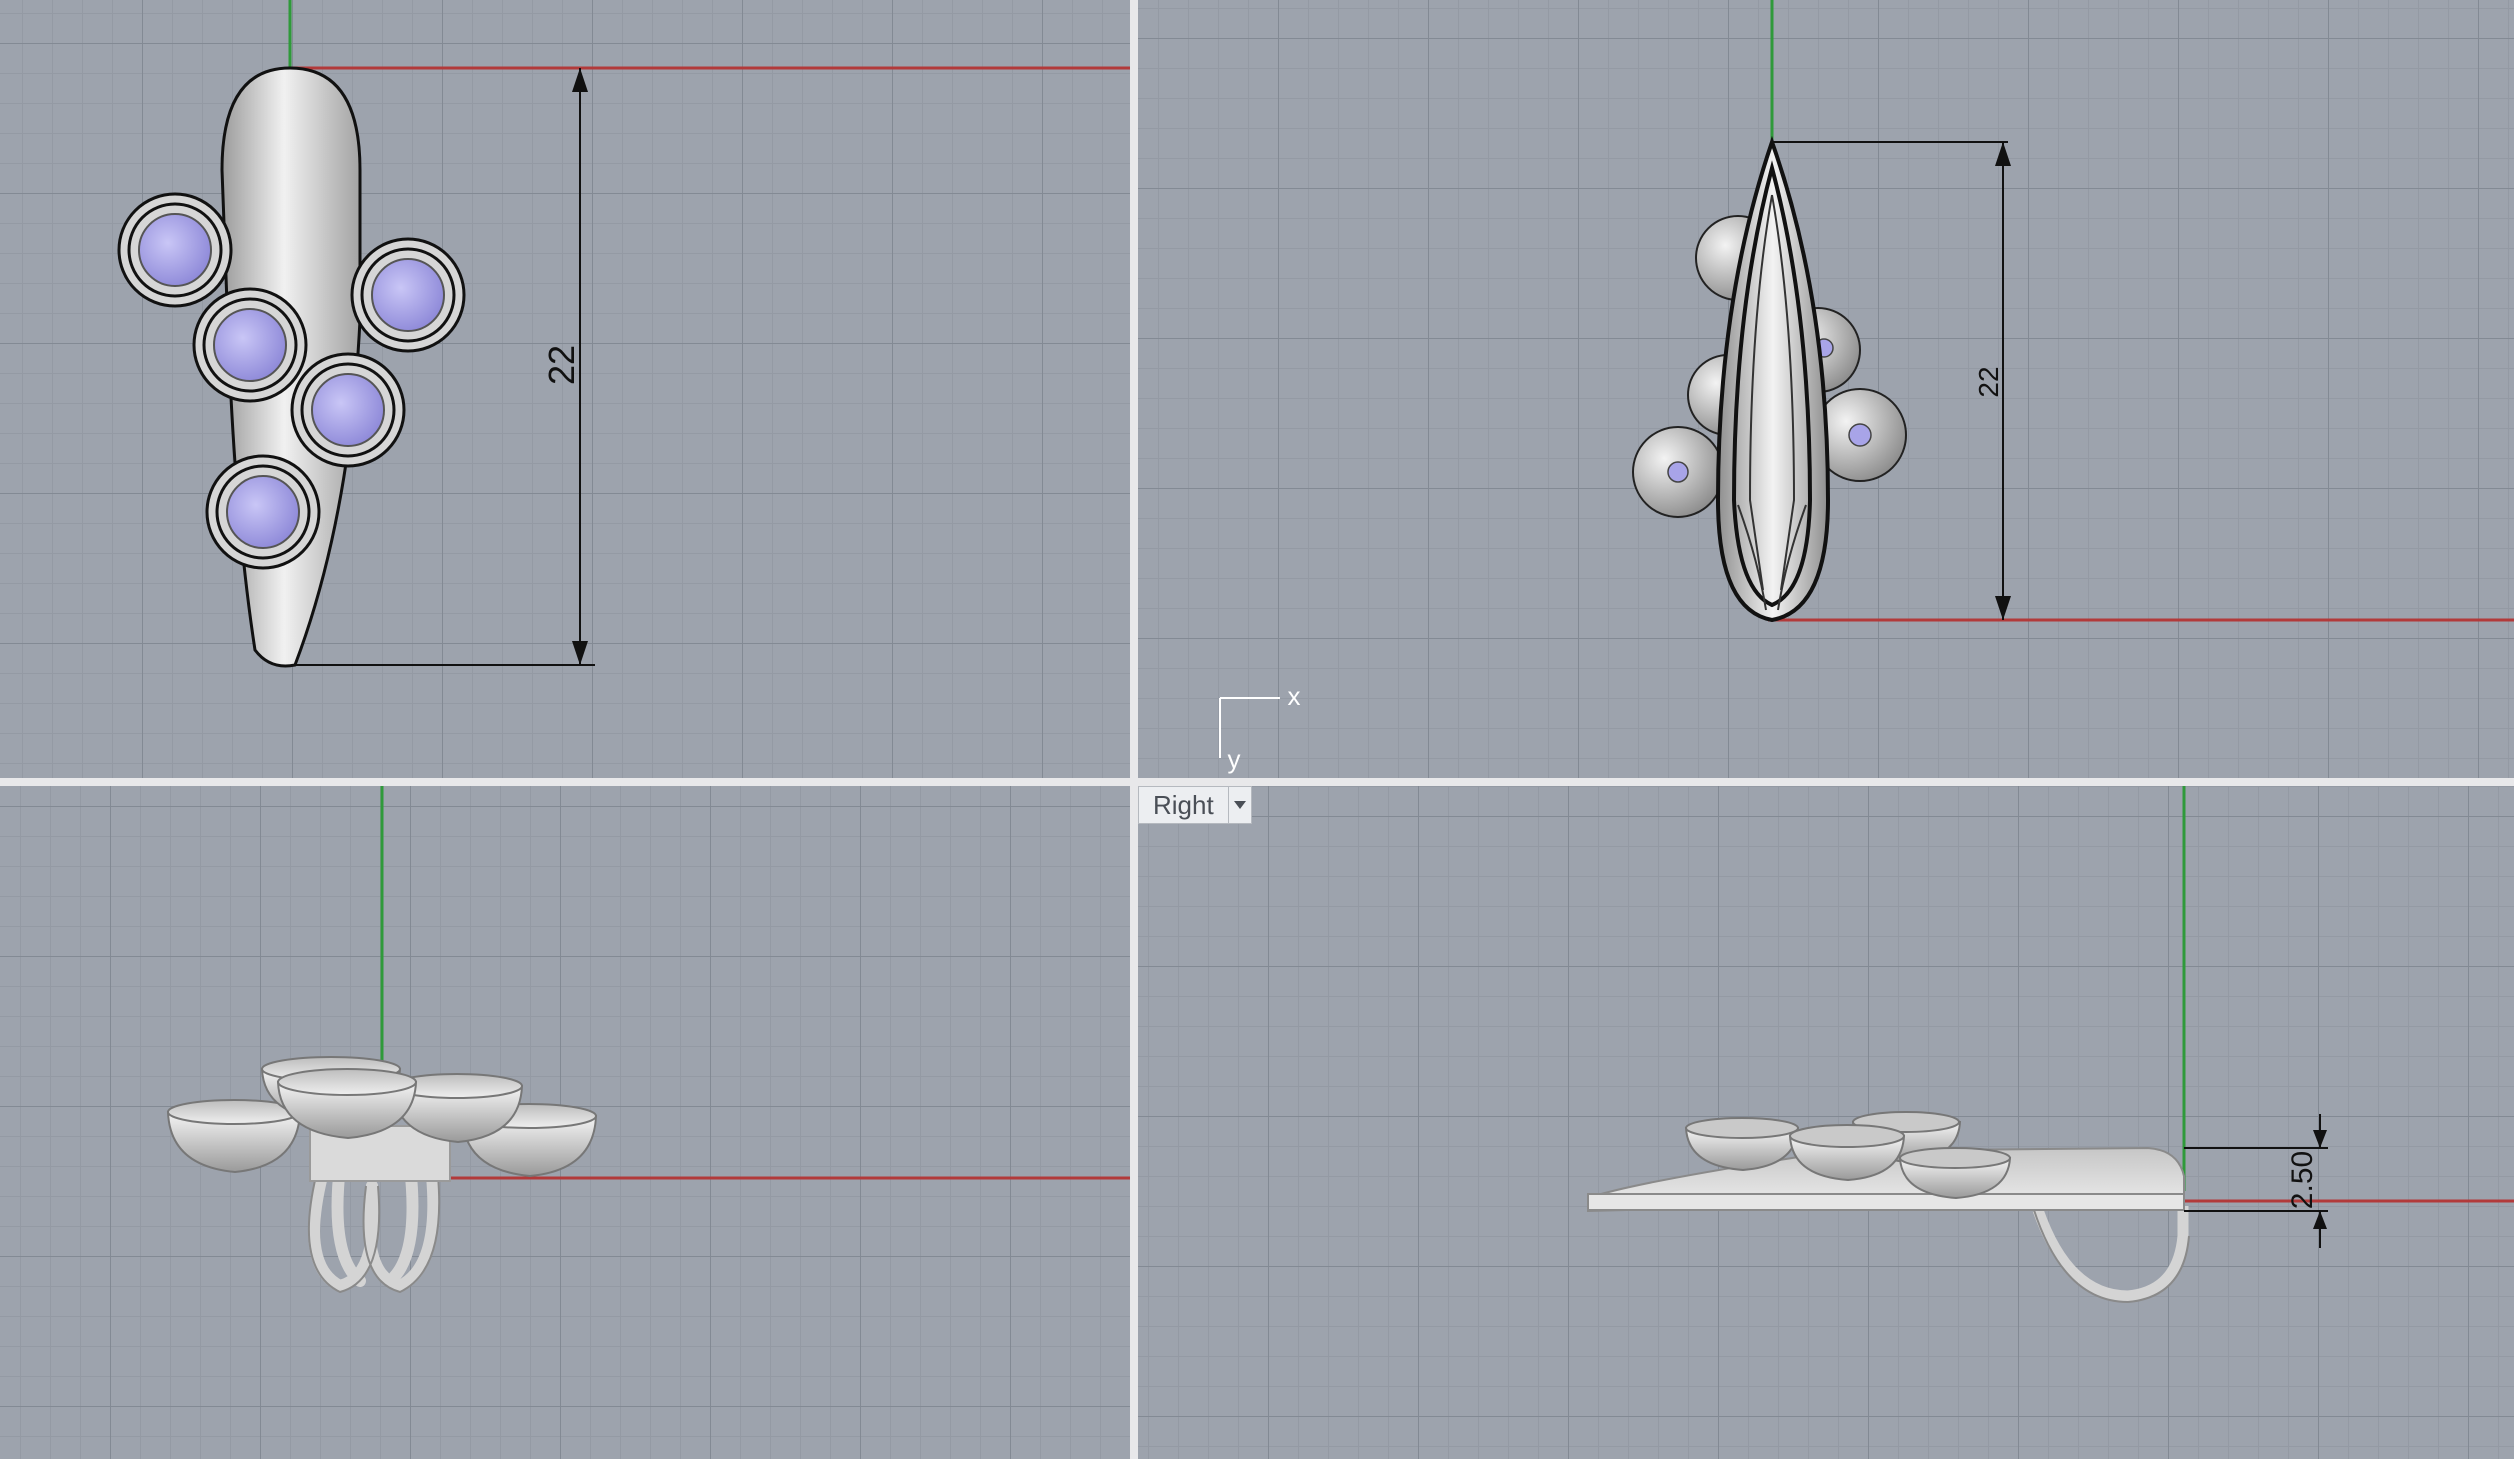  I want to click on ring-front-body, so click(1773, 379).